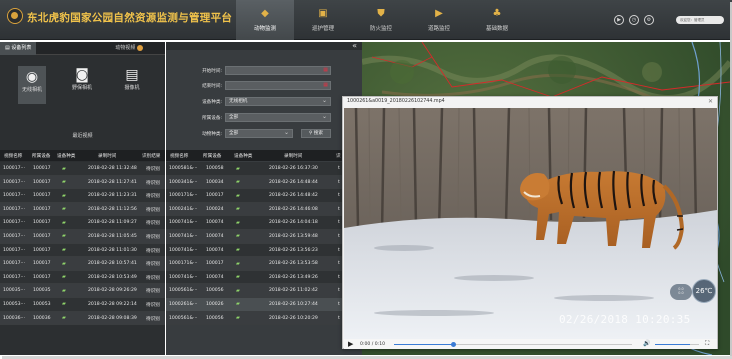 The width and height of the screenshot is (732, 359). I want to click on device-wildlife-camera: ◙ 野保相机, so click(82, 78).